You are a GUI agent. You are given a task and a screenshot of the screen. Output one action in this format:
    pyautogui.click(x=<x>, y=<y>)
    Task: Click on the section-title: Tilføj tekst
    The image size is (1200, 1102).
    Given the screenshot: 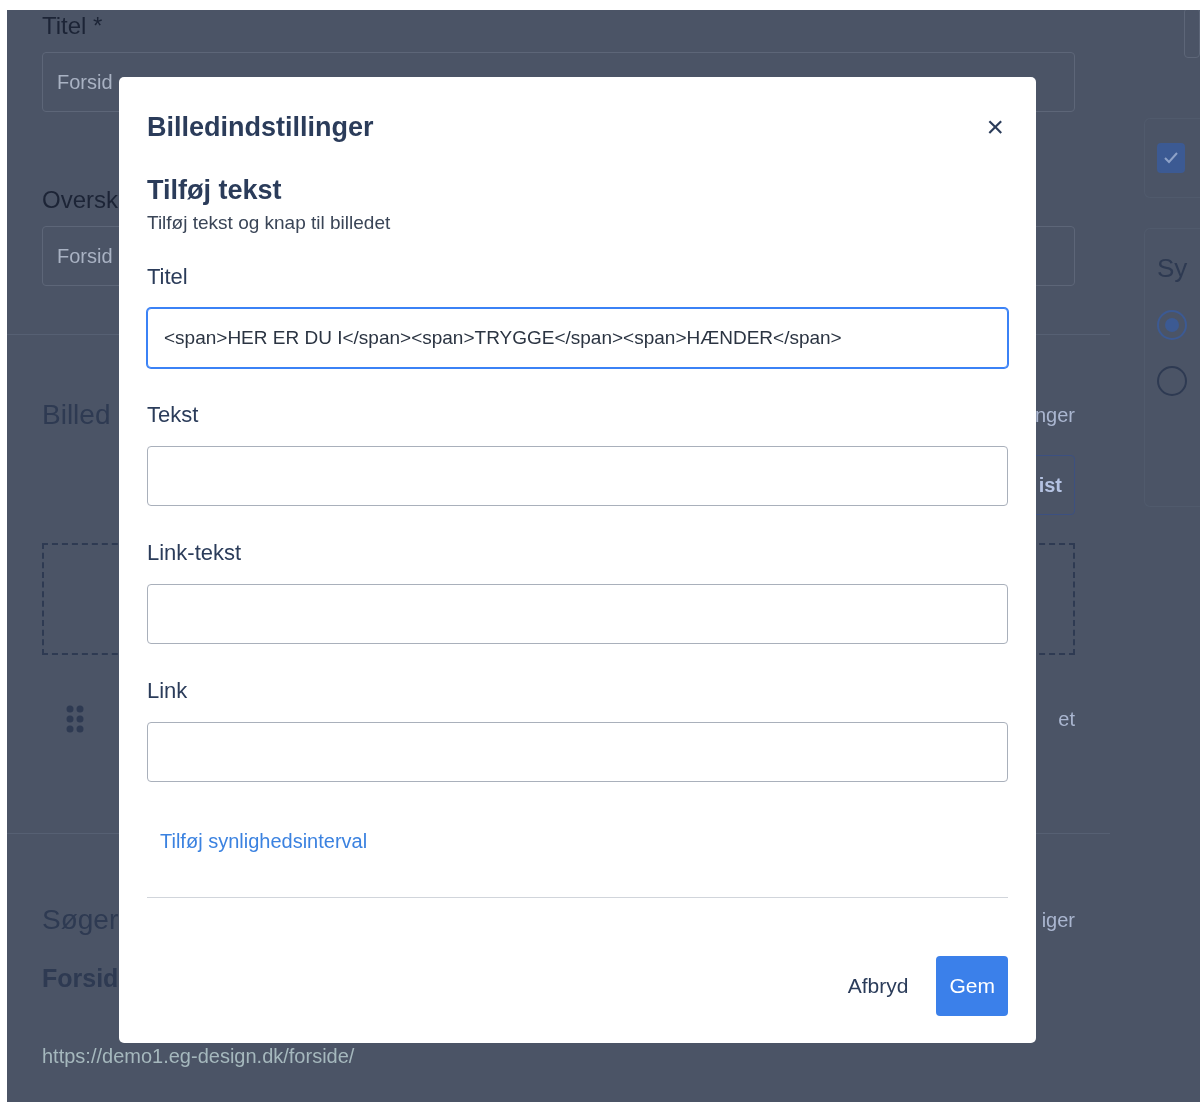 What is the action you would take?
    pyautogui.click(x=215, y=190)
    